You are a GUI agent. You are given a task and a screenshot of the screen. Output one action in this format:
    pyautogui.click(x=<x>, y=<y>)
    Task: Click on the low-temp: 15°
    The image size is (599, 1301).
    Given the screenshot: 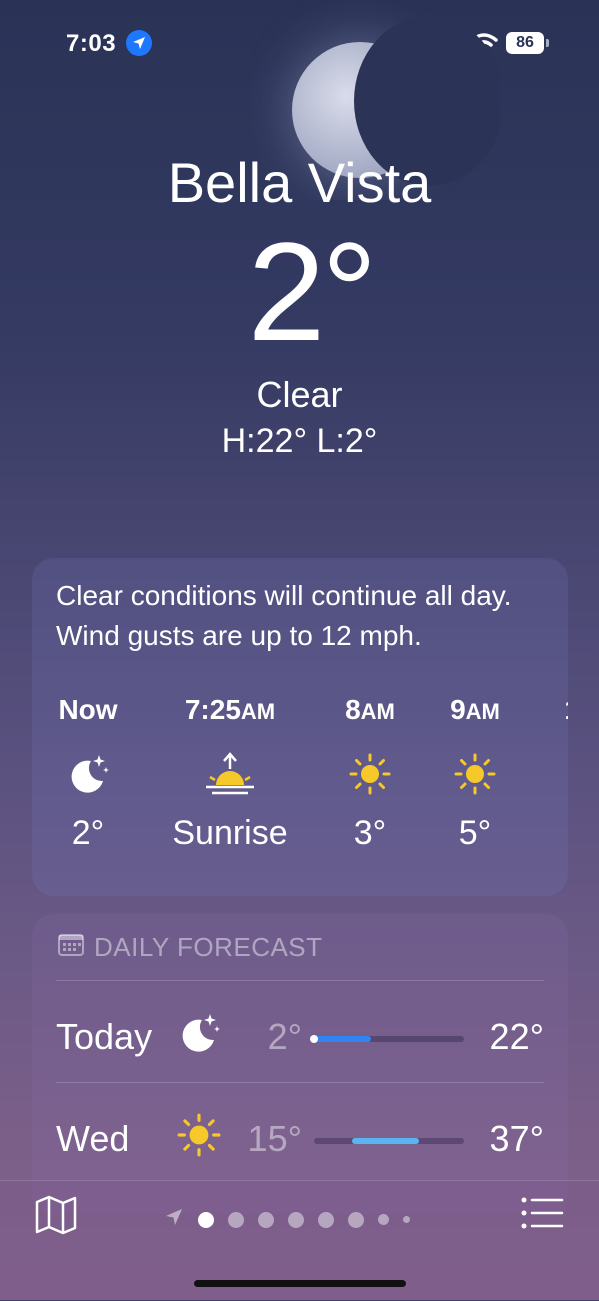 What is the action you would take?
    pyautogui.click(x=274, y=1138)
    